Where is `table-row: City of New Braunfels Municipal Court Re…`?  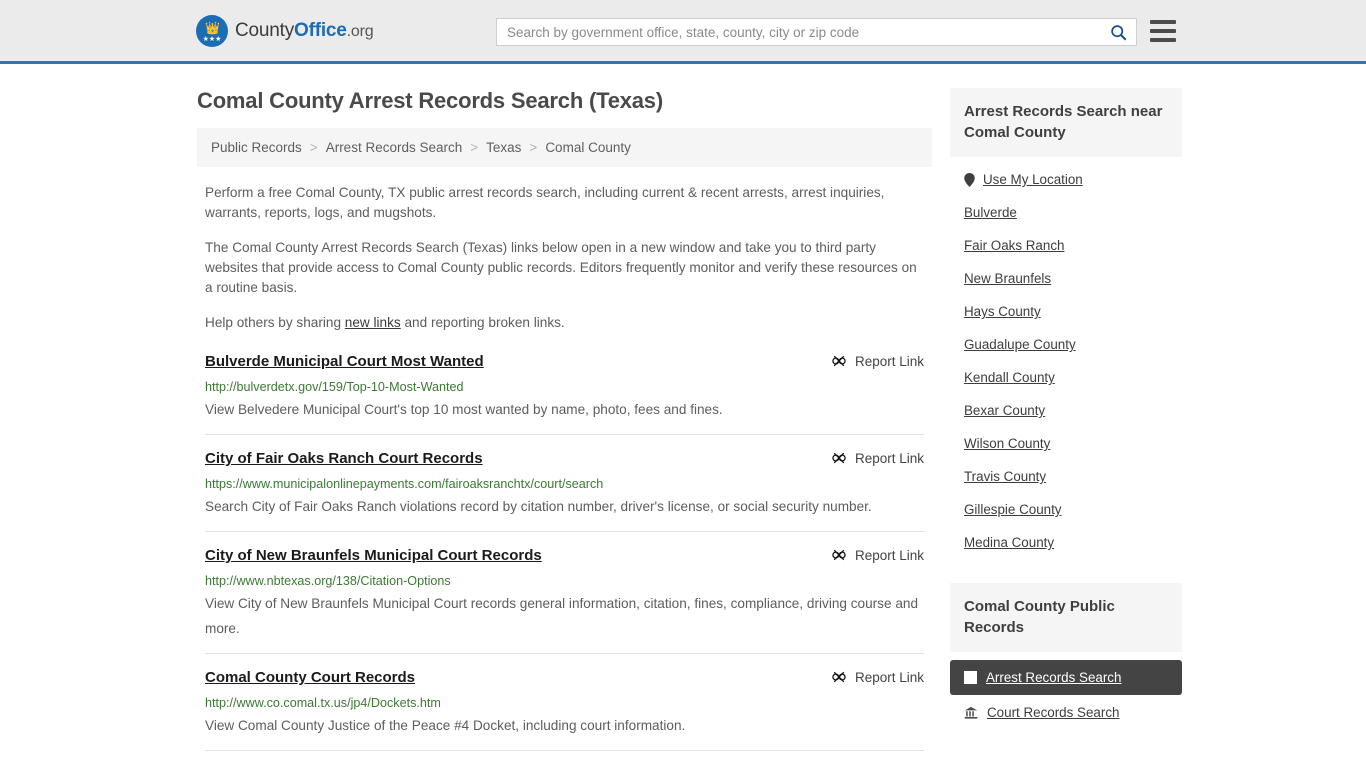 table-row: City of New Braunfels Municipal Court Re… is located at coordinates (564, 592).